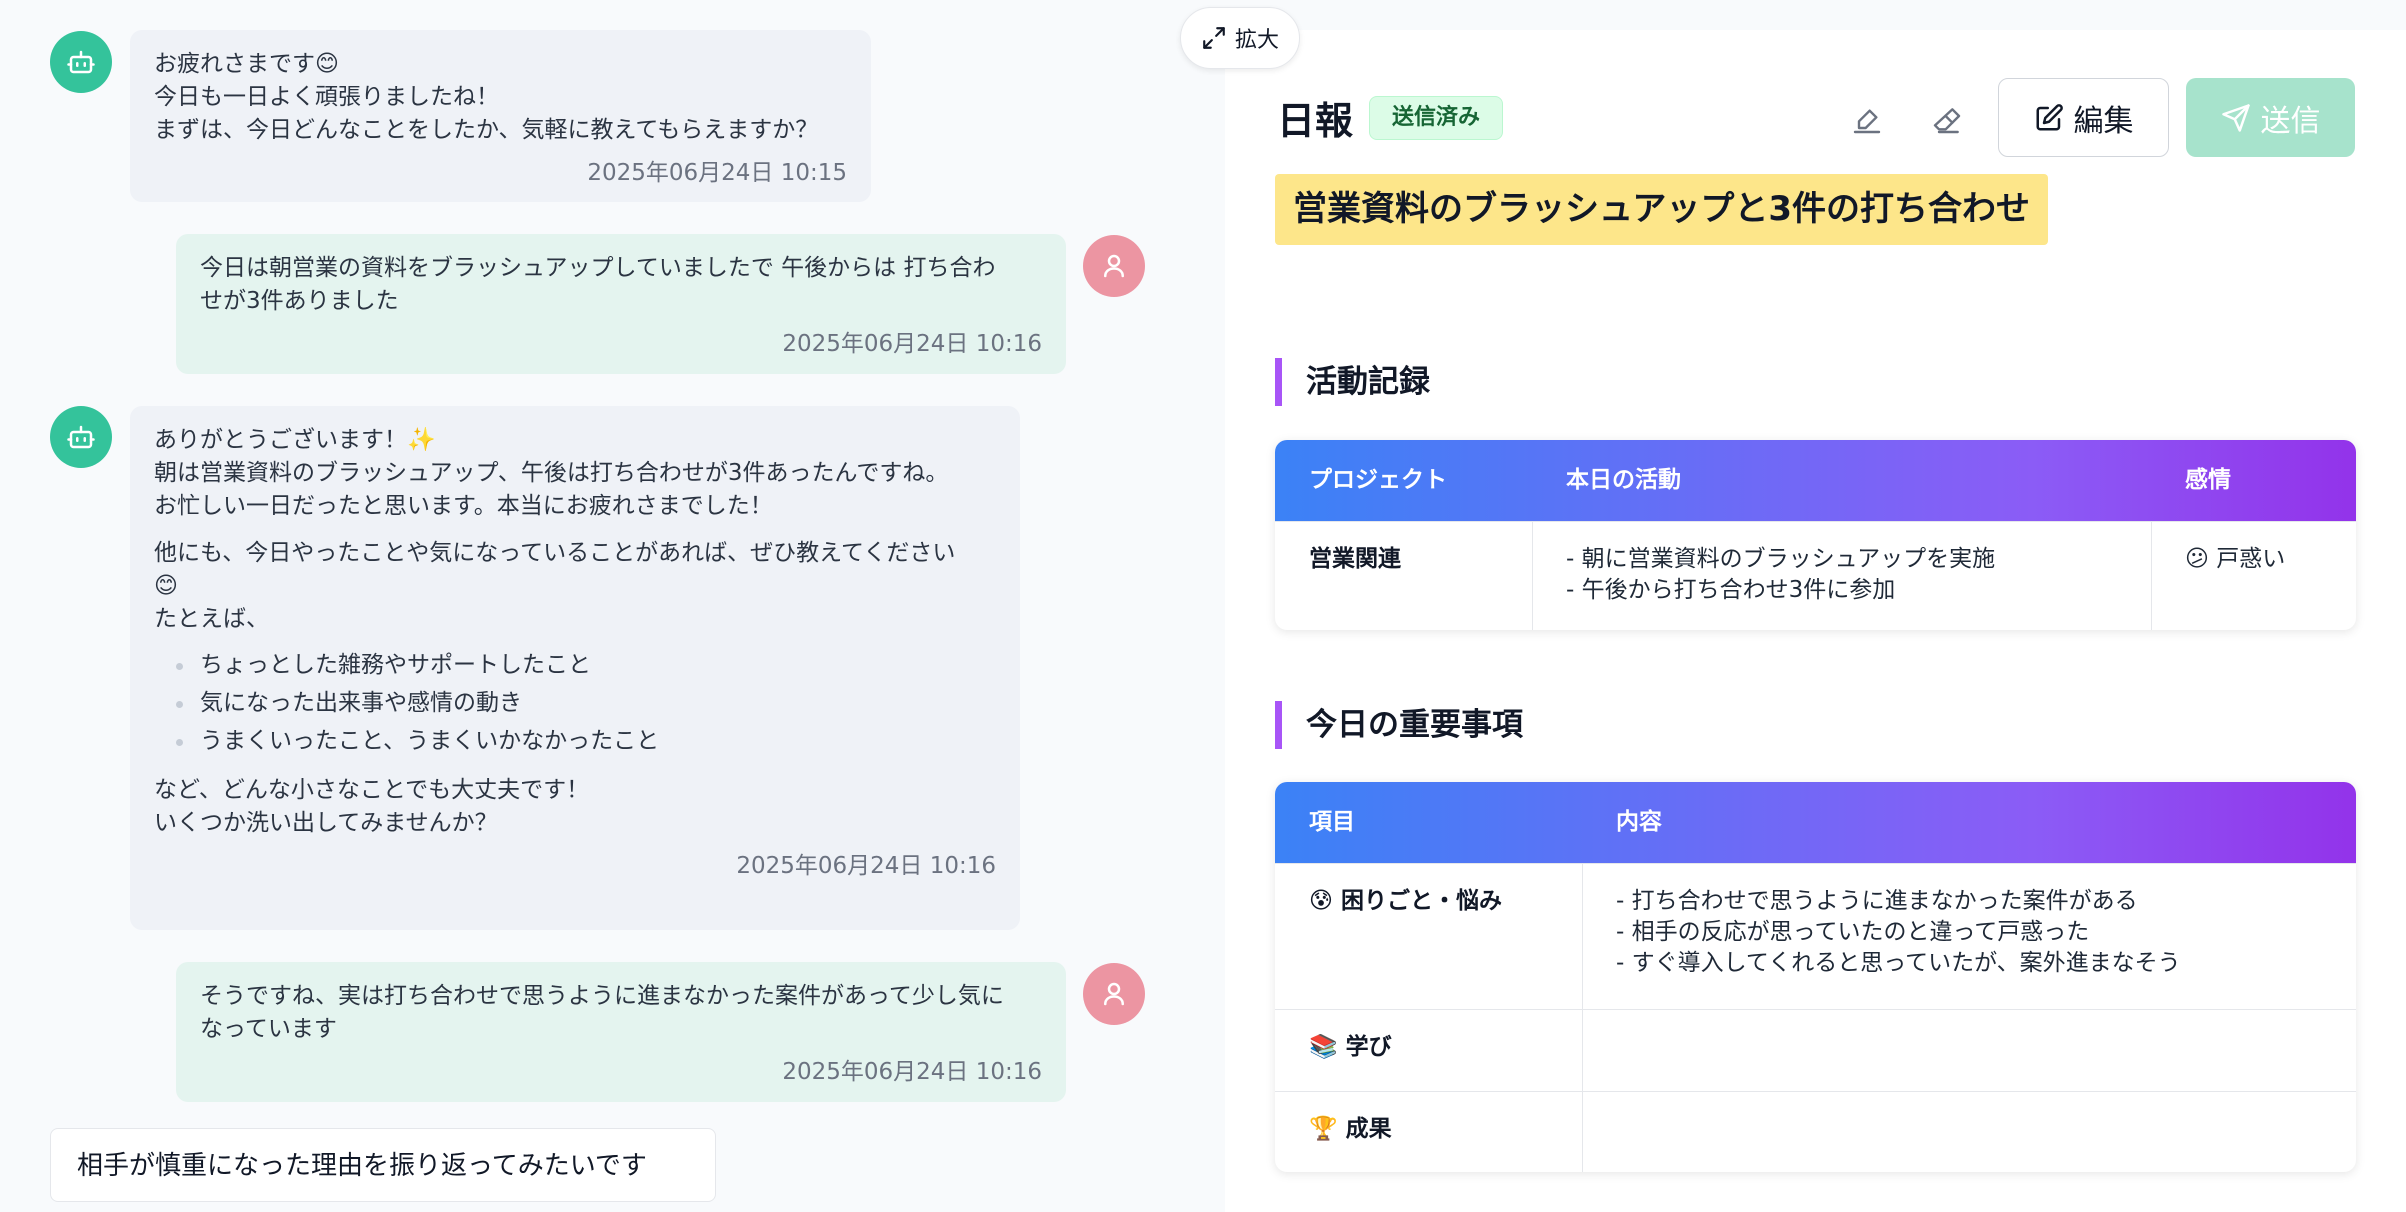 This screenshot has width=2406, height=1212. I want to click on list-item: うまくいったこと、うまくいかなかったこと, so click(586, 741).